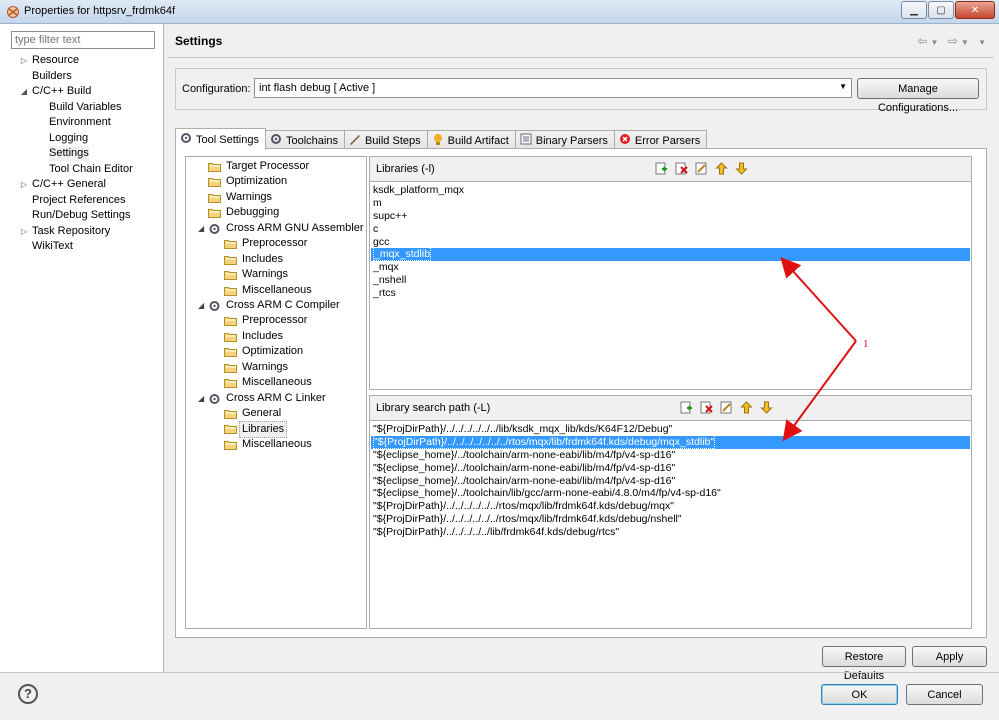 The image size is (999, 720). Describe the element at coordinates (859, 694) in the screenshot. I see `ok-button: OK` at that location.